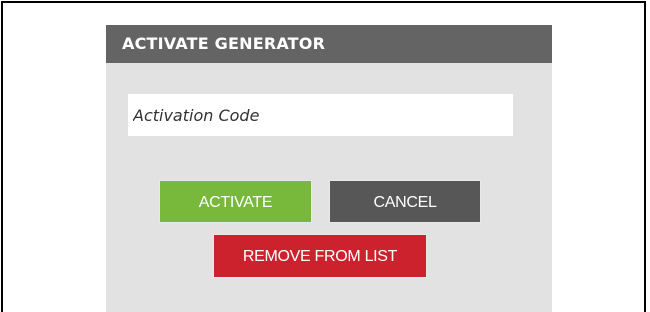  What do you see at coordinates (320, 256) in the screenshot?
I see `remove-from-list-button: REMOVE FROM LIST` at bounding box center [320, 256].